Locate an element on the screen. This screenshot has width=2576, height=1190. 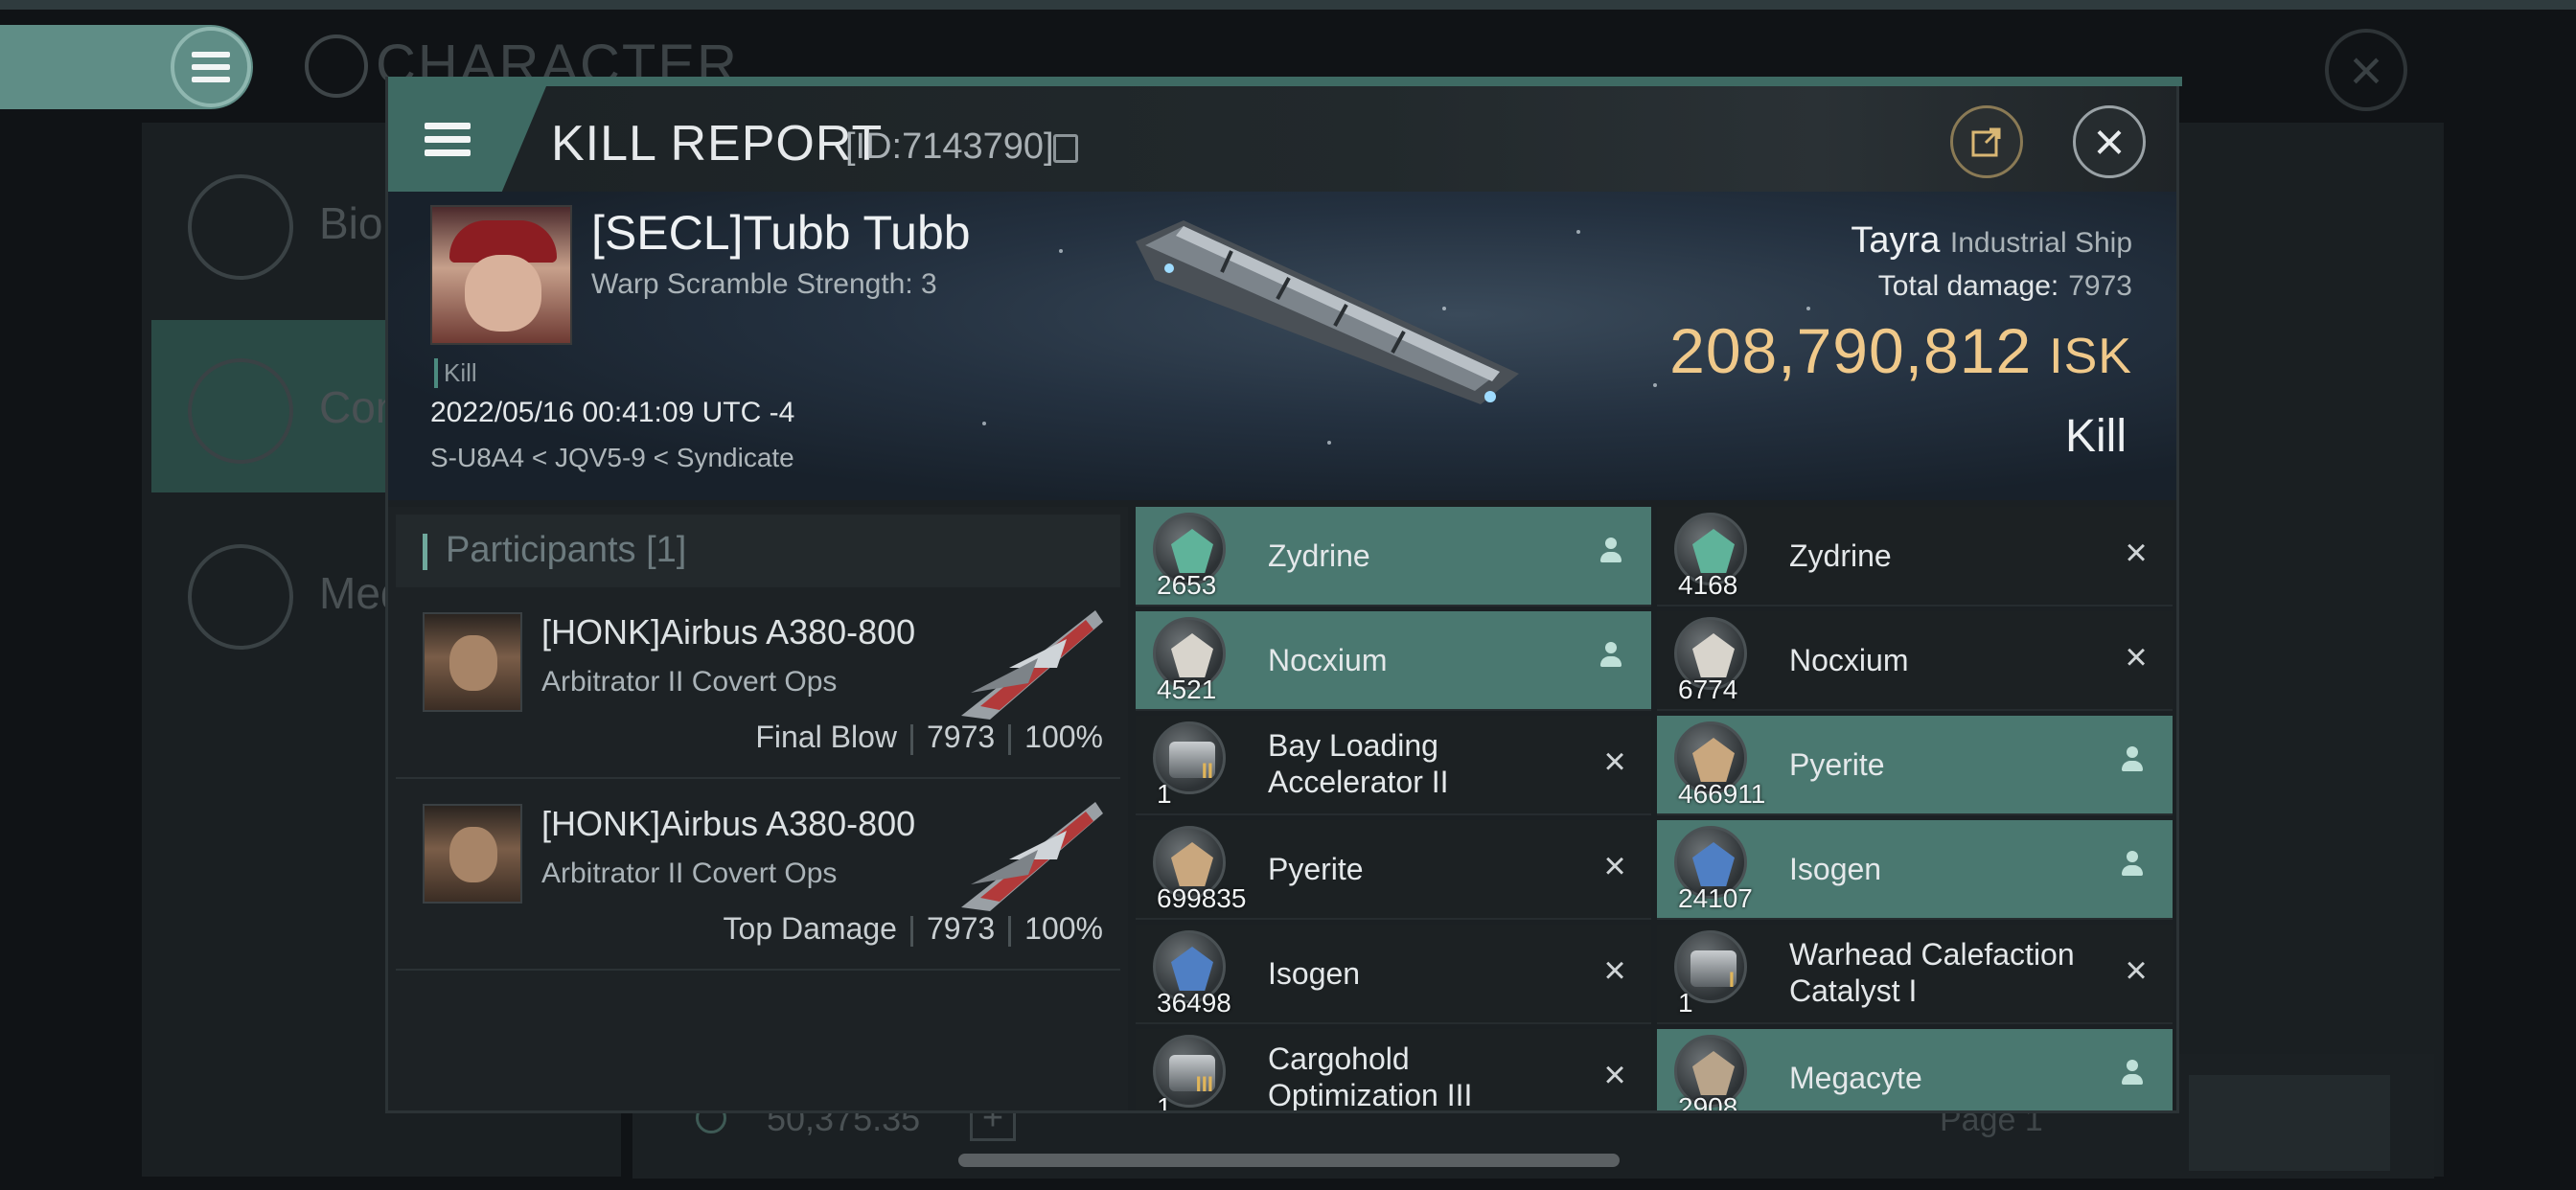
share-icon is located at coordinates (1986, 142).